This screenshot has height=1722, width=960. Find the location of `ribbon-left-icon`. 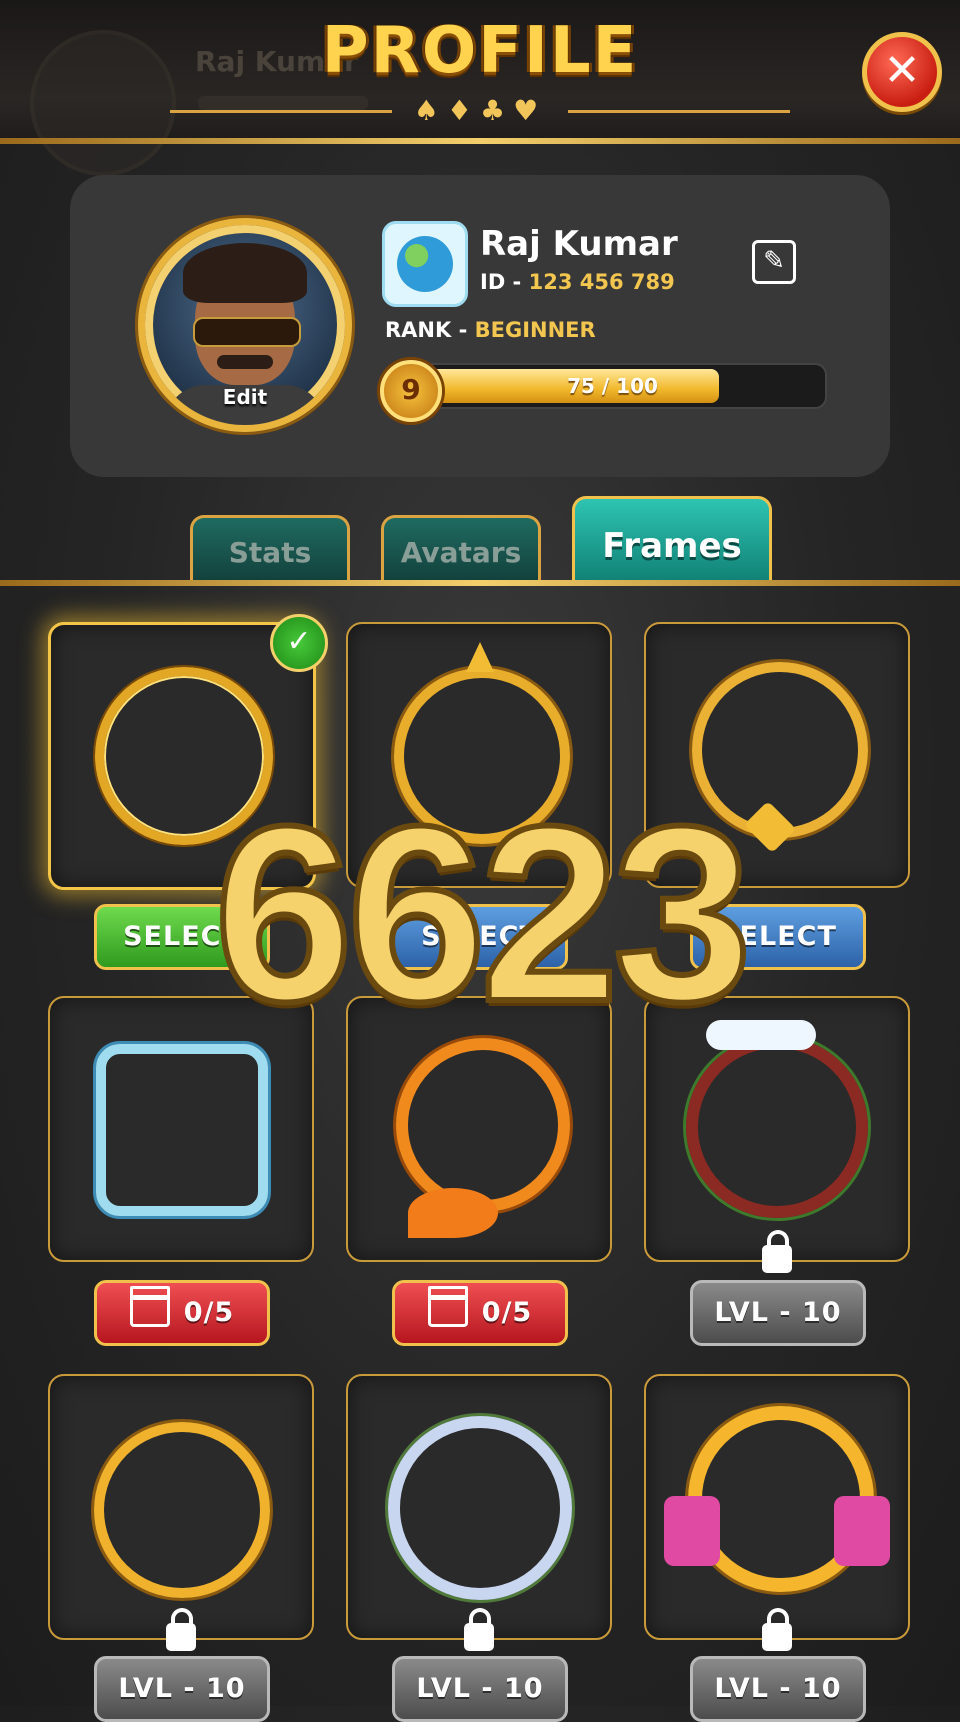

ribbon-left-icon is located at coordinates (692, 1531).